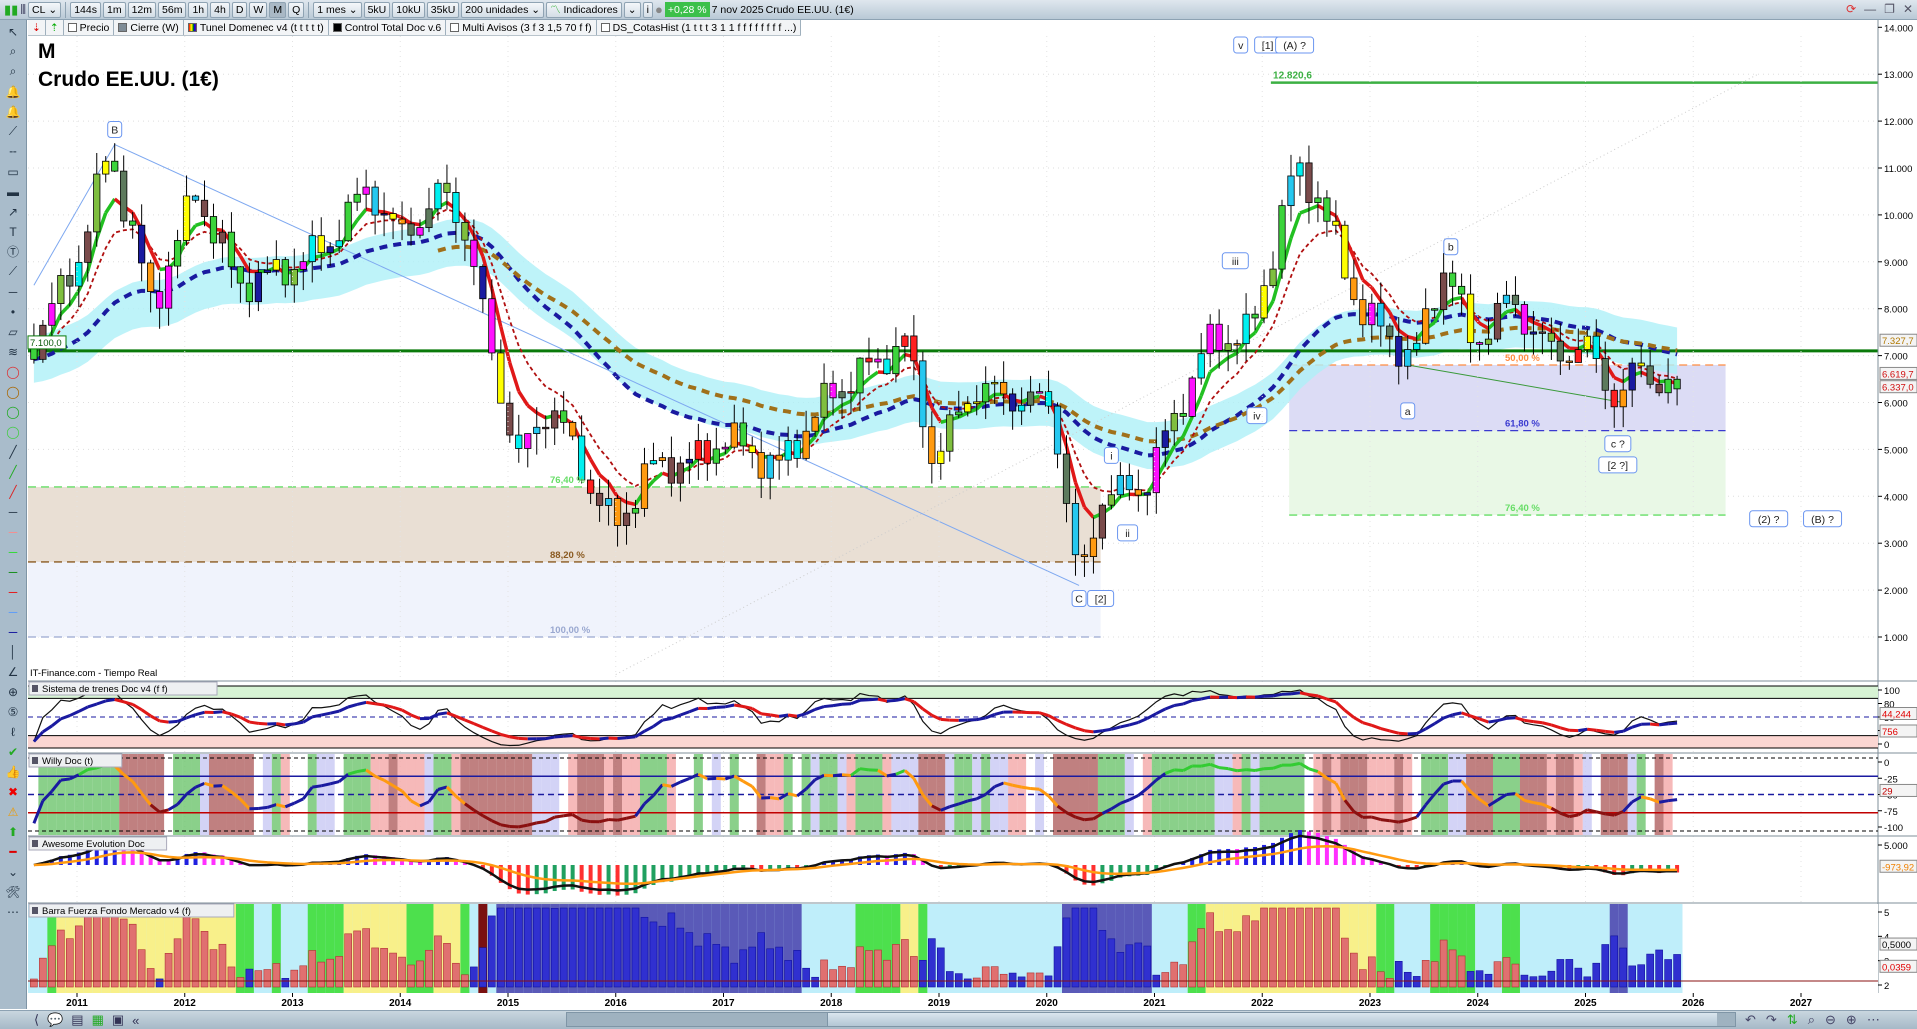  I want to click on wave-label: C, so click(1079, 599).